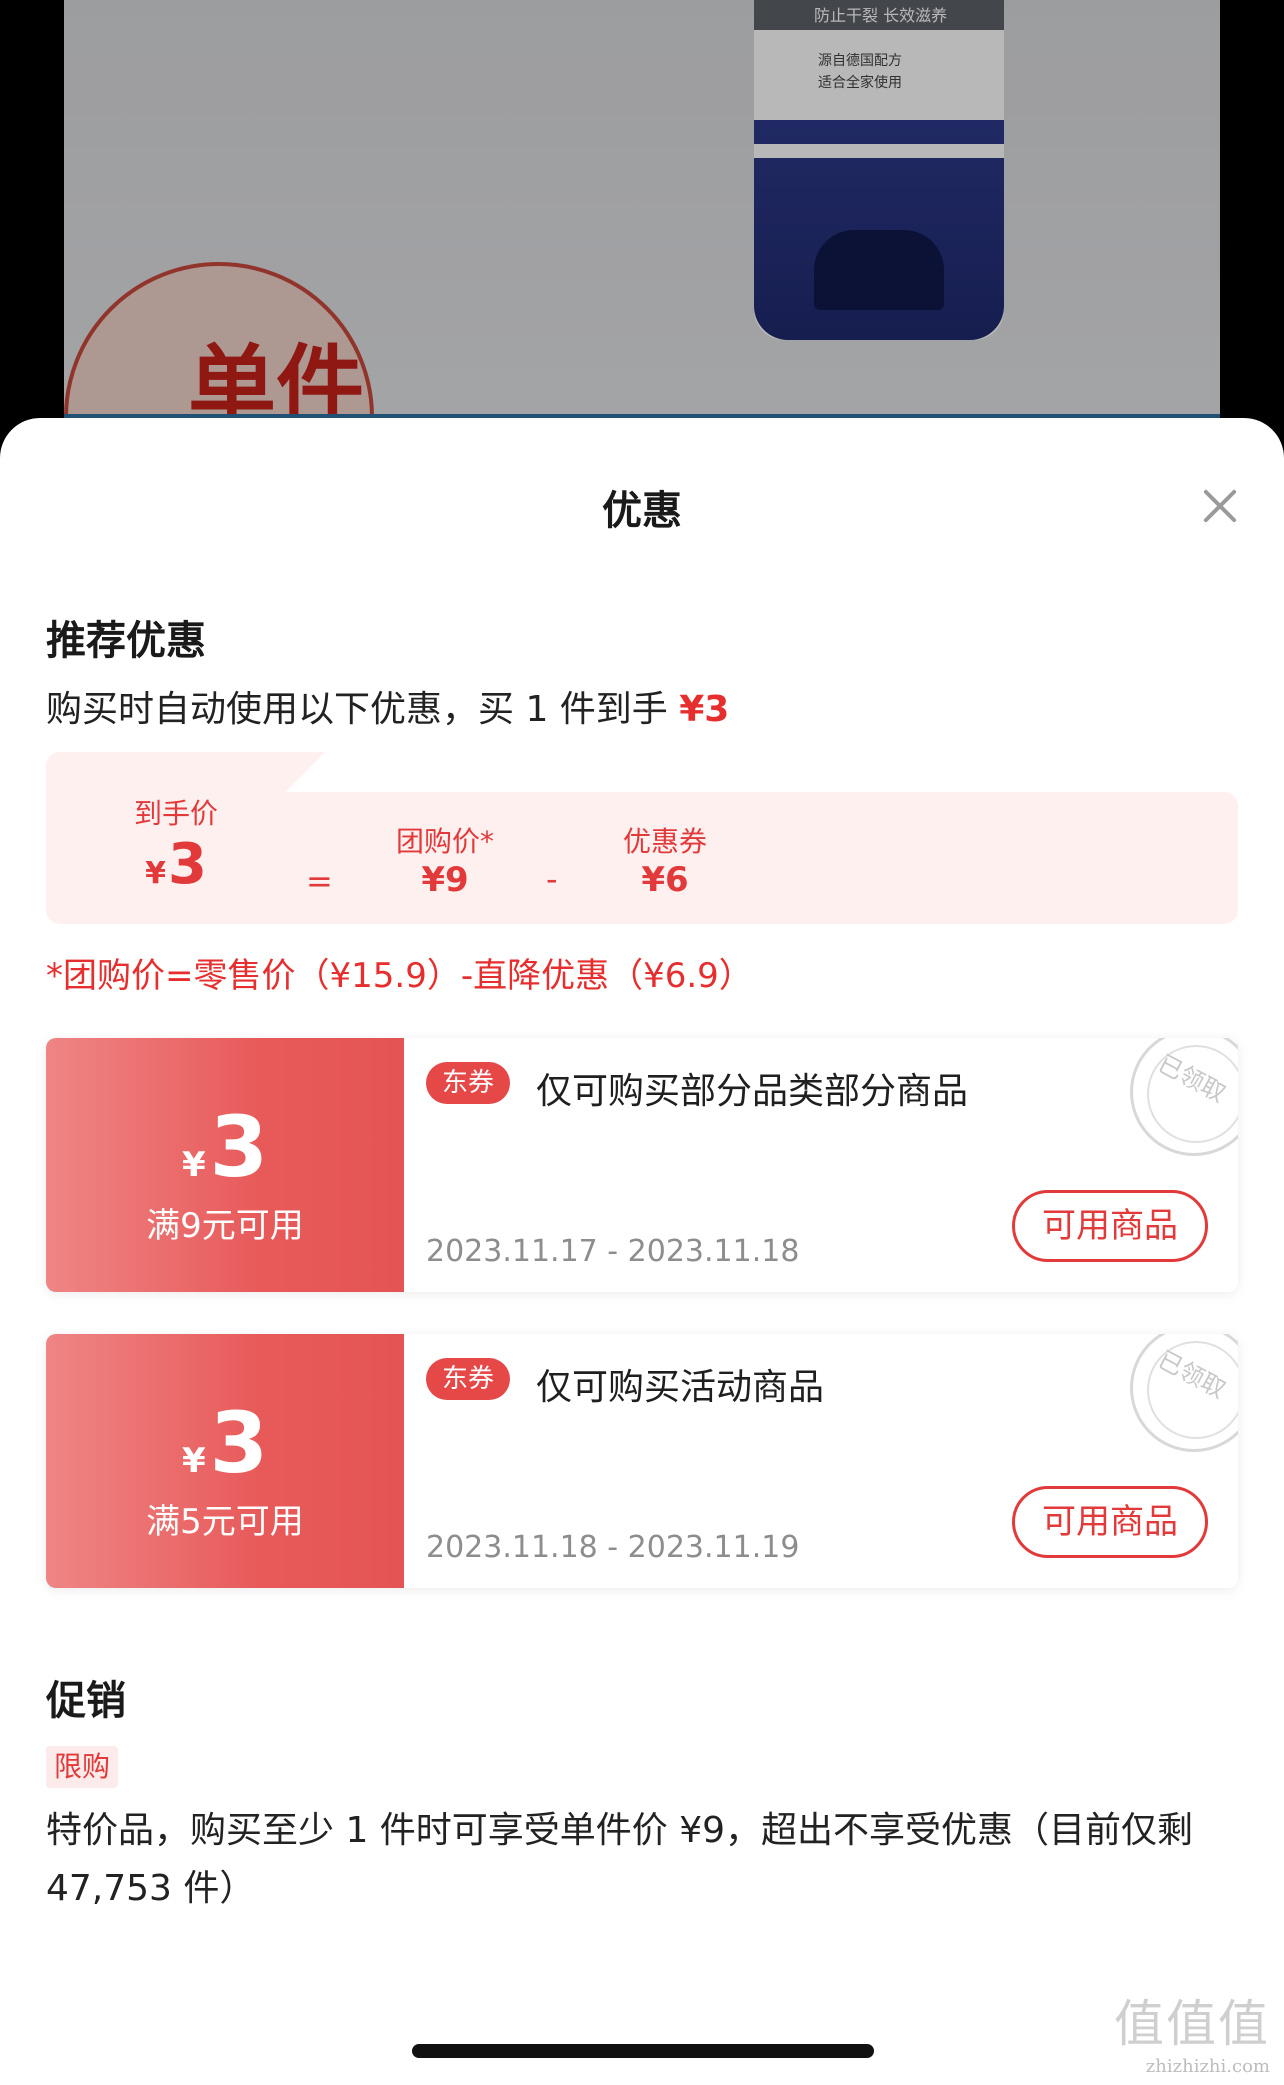 The width and height of the screenshot is (1284, 2085). What do you see at coordinates (552, 879) in the screenshot?
I see `minus-sign: -` at bounding box center [552, 879].